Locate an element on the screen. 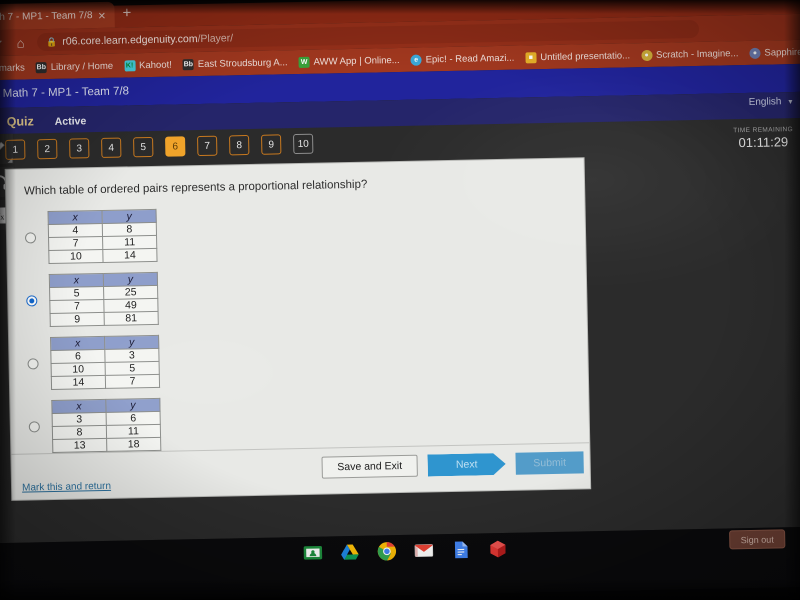 The image size is (800, 600). language-selector: English ▾ is located at coordinates (771, 102).